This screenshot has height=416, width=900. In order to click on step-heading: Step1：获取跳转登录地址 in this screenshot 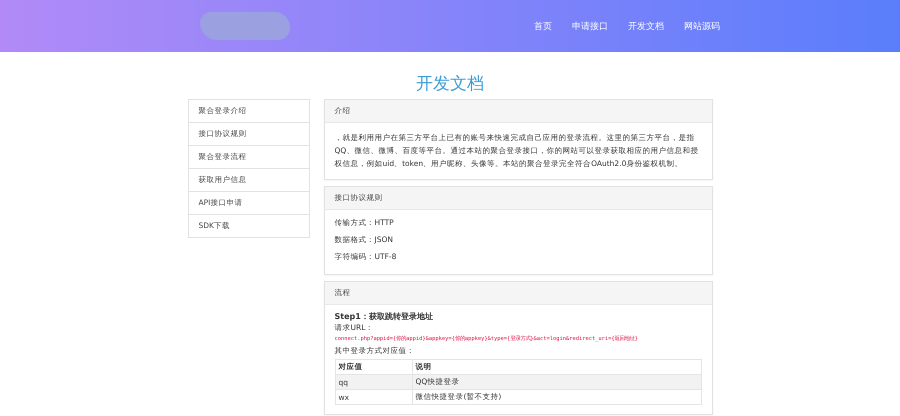, I will do `click(384, 316)`.